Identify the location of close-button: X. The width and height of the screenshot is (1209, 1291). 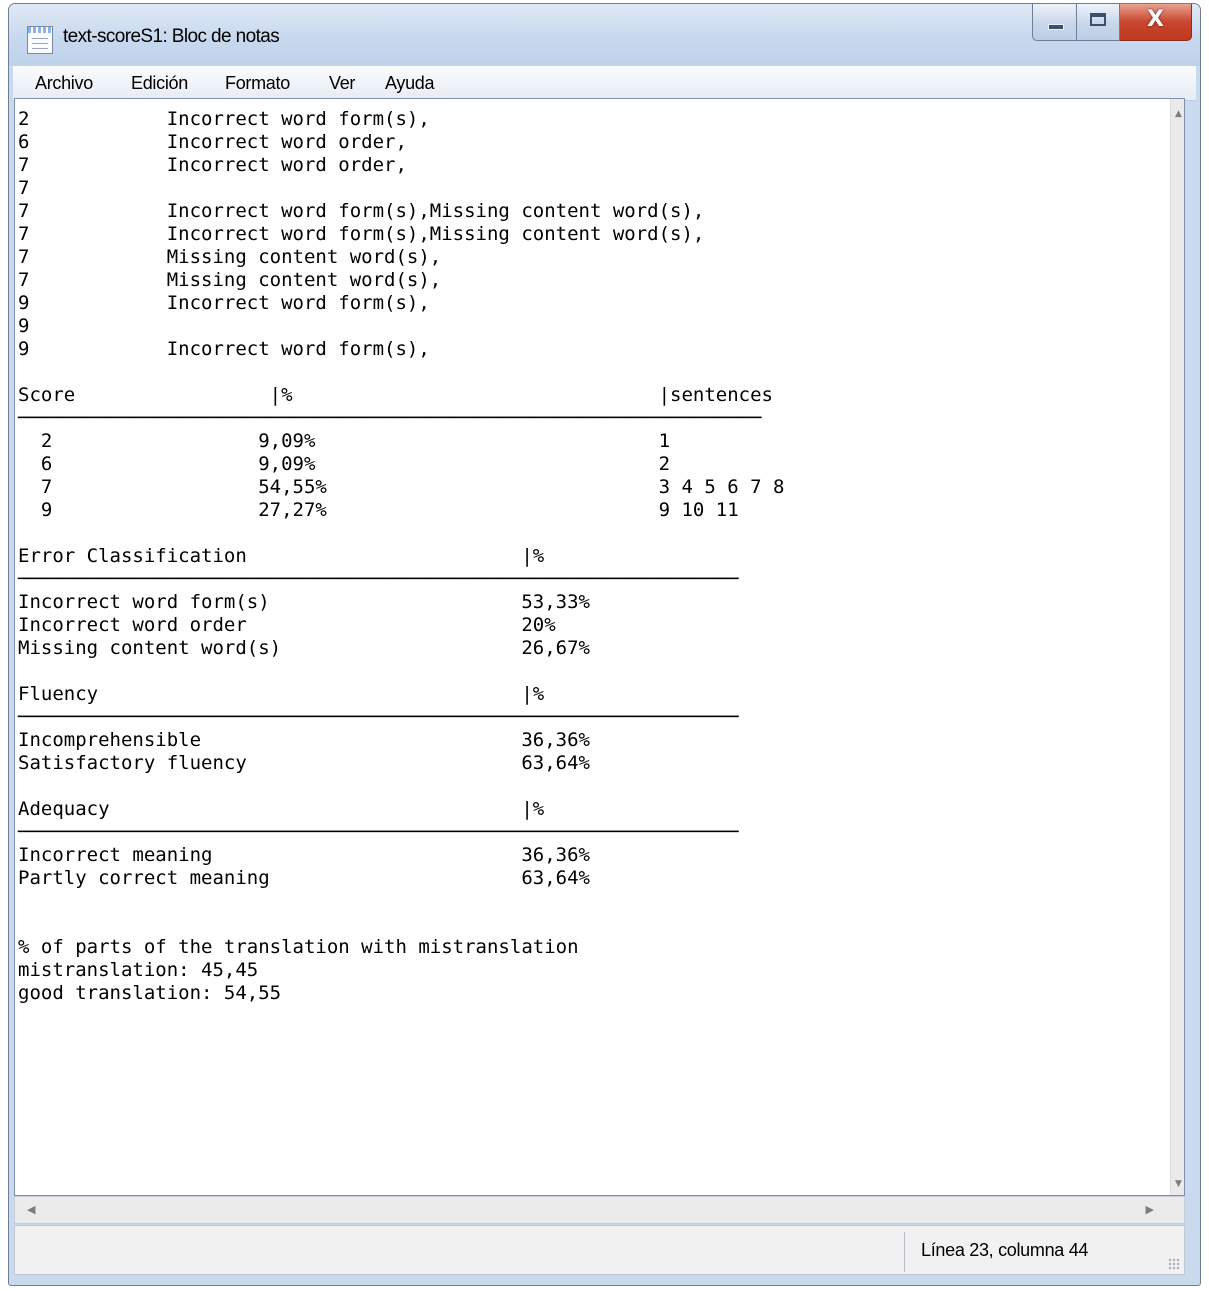
(1156, 22).